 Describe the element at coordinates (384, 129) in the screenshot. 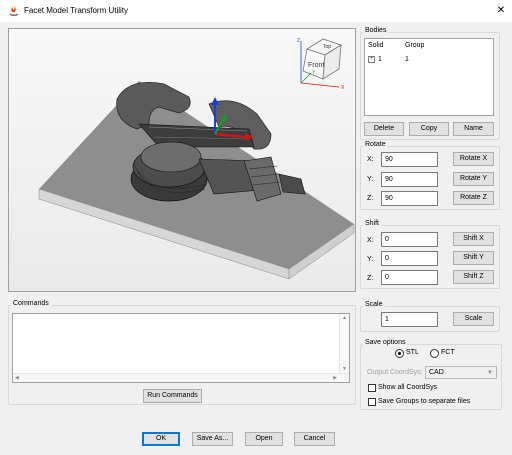

I see `delete-button: Delete` at that location.